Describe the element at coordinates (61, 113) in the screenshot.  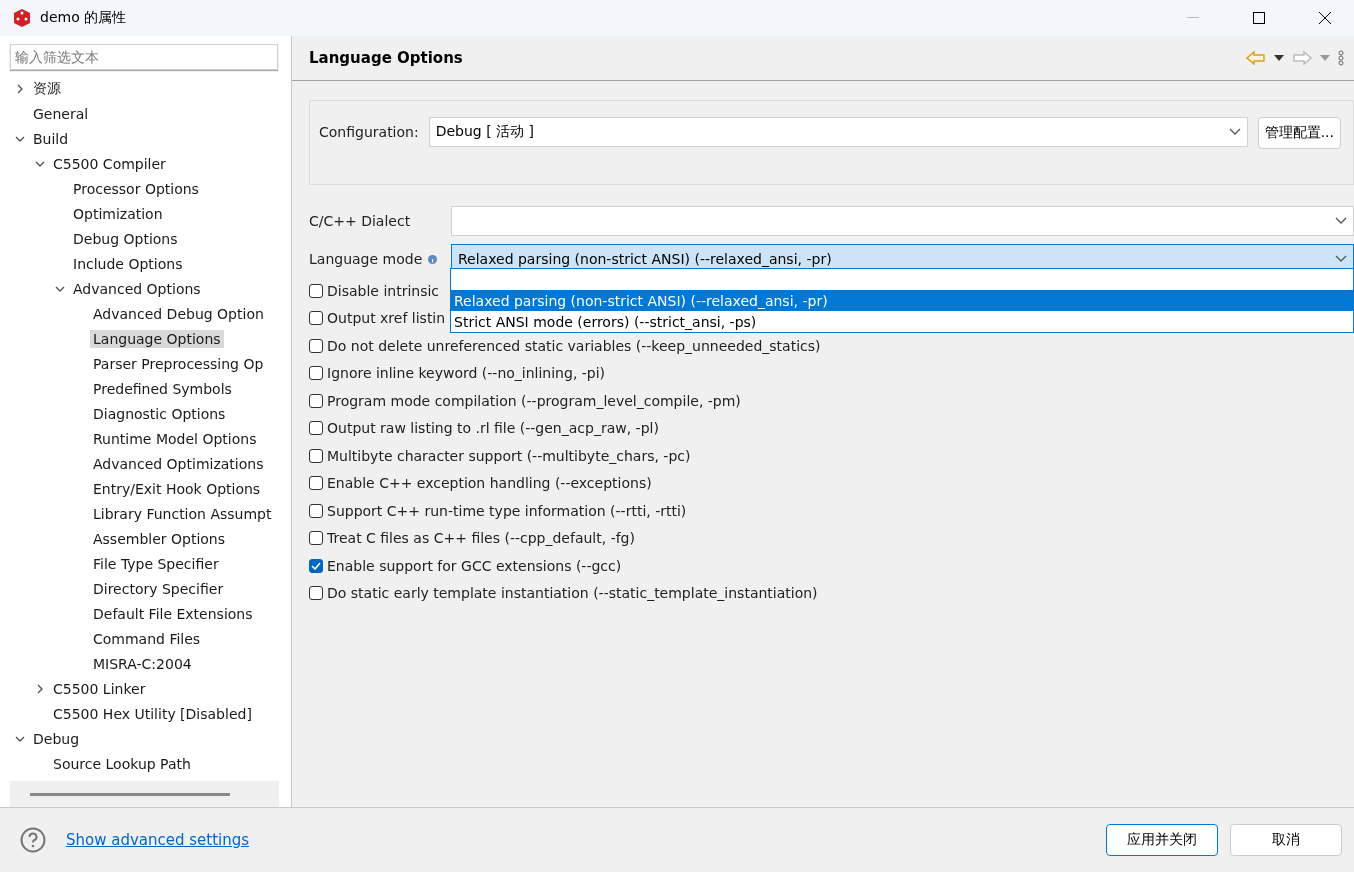
I see `tree-item: General` at that location.